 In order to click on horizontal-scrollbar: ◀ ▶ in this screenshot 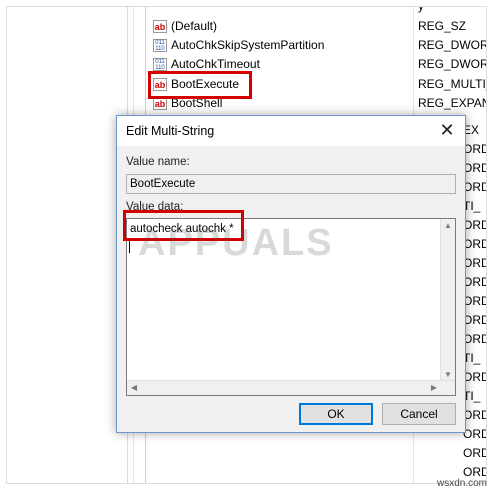, I will do `click(291, 387)`.